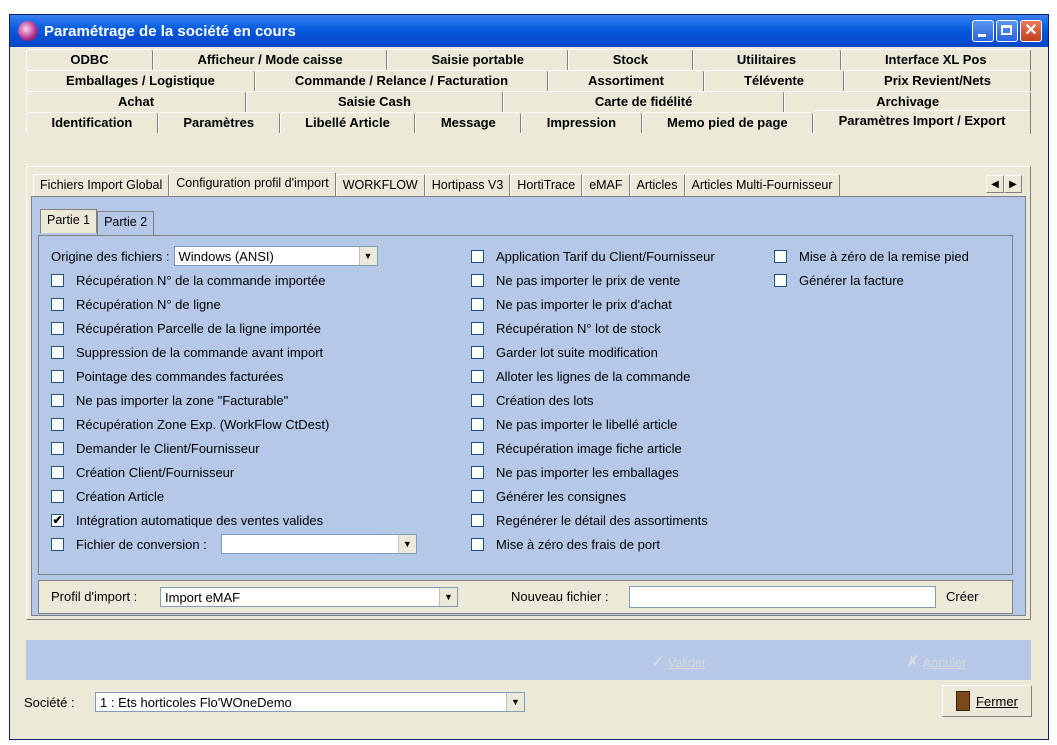  I want to click on option-label: Récupération N° de ligne, so click(148, 304).